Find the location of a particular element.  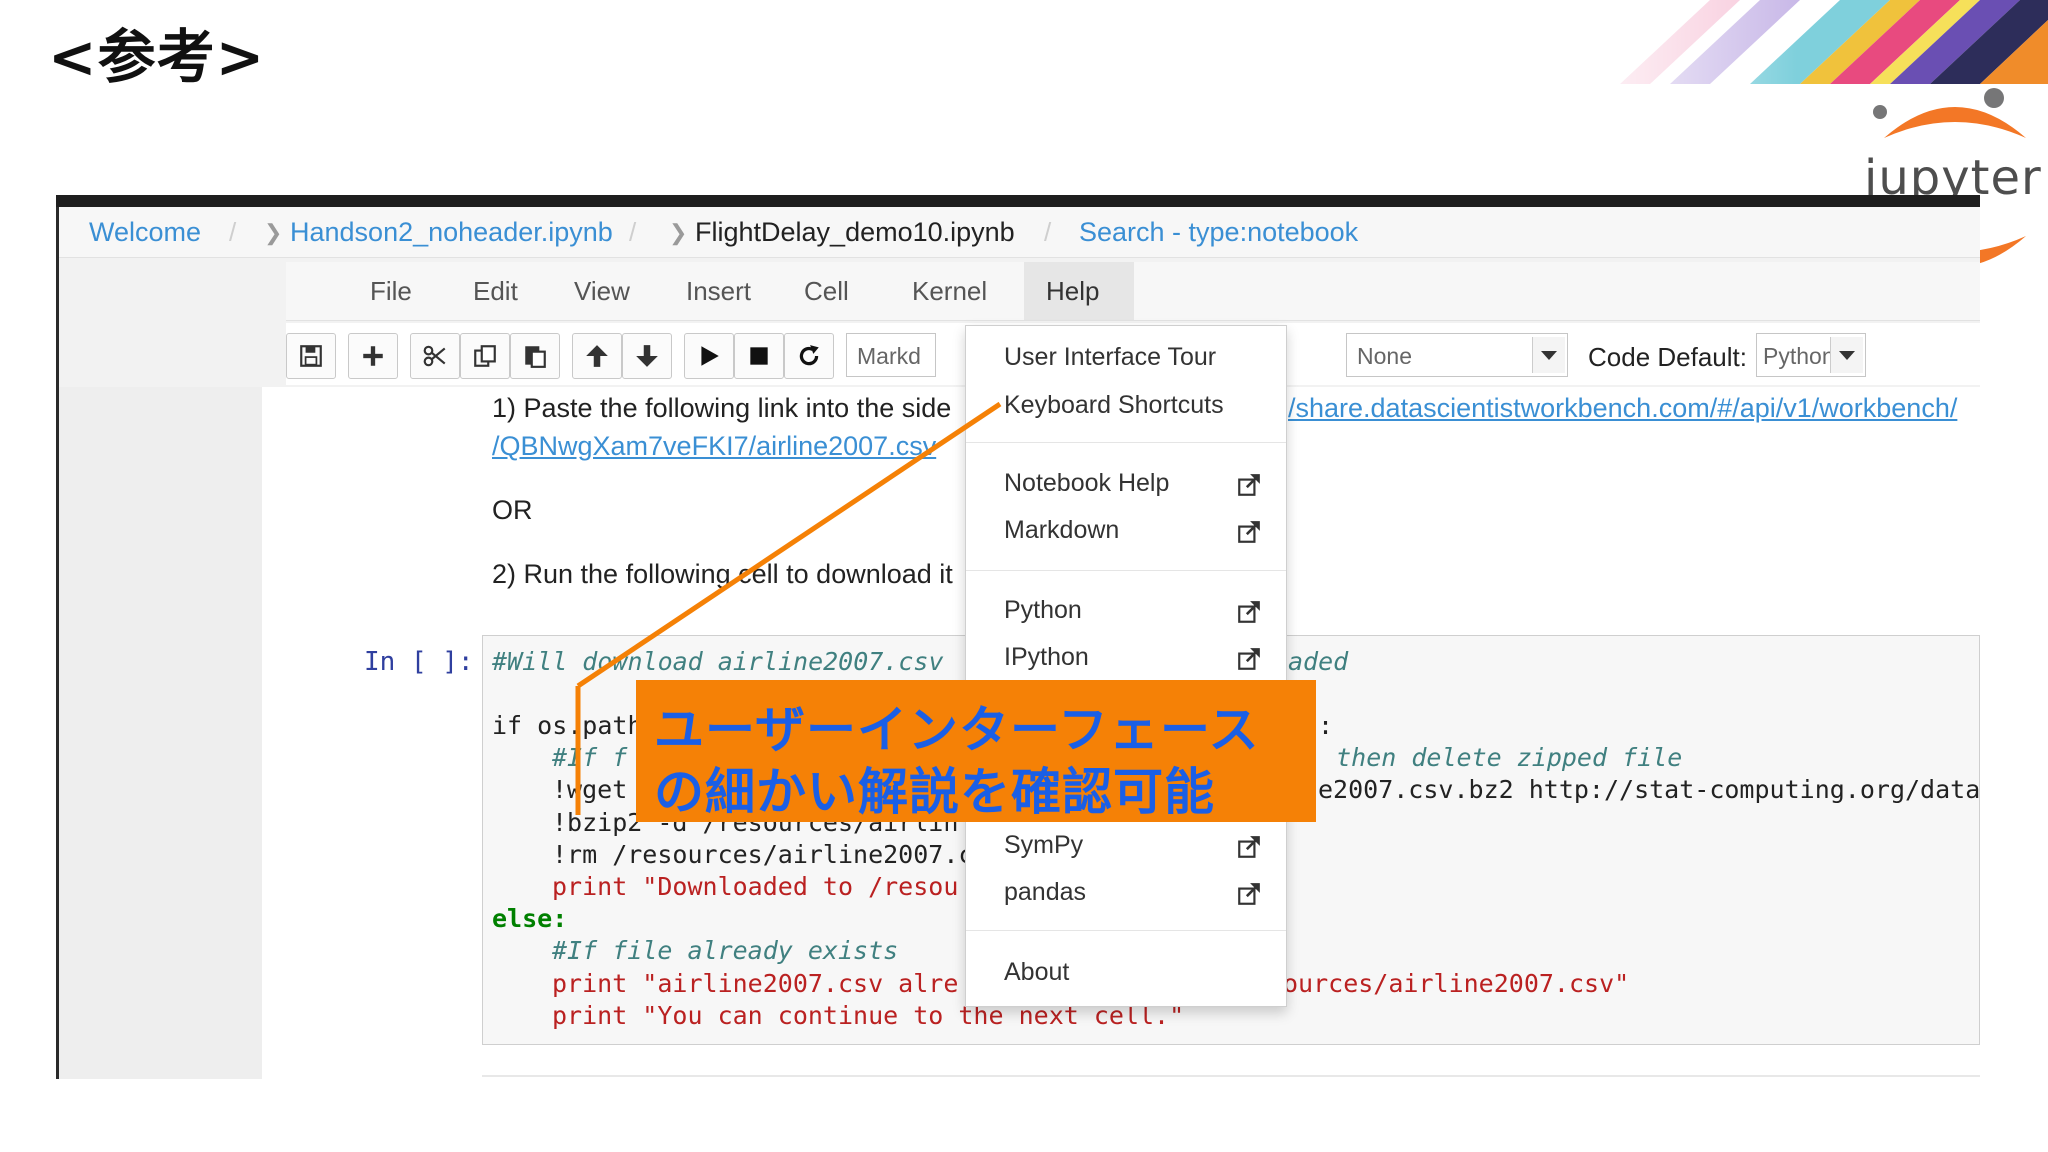

menu-item-ipython: IPython is located at coordinates (1046, 657).